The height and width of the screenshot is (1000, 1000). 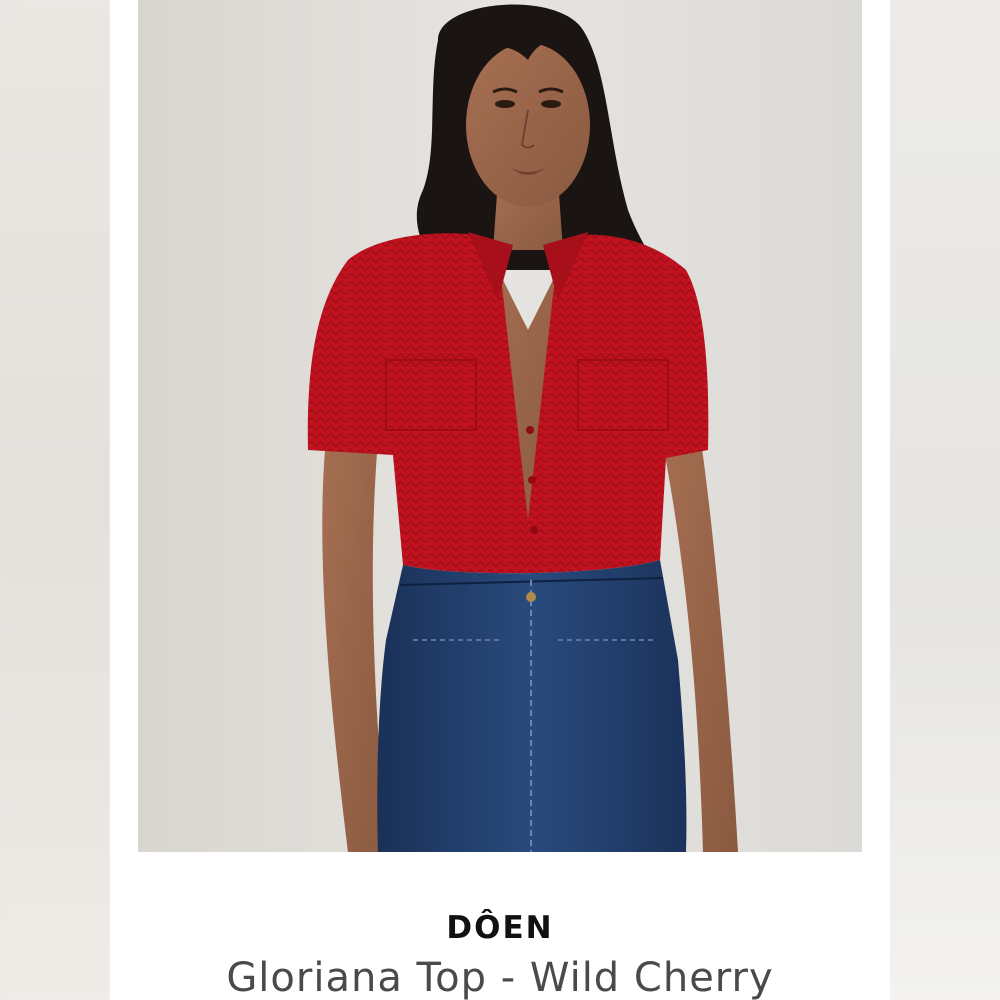 I want to click on brand-name: DÔEN, so click(x=500, y=928).